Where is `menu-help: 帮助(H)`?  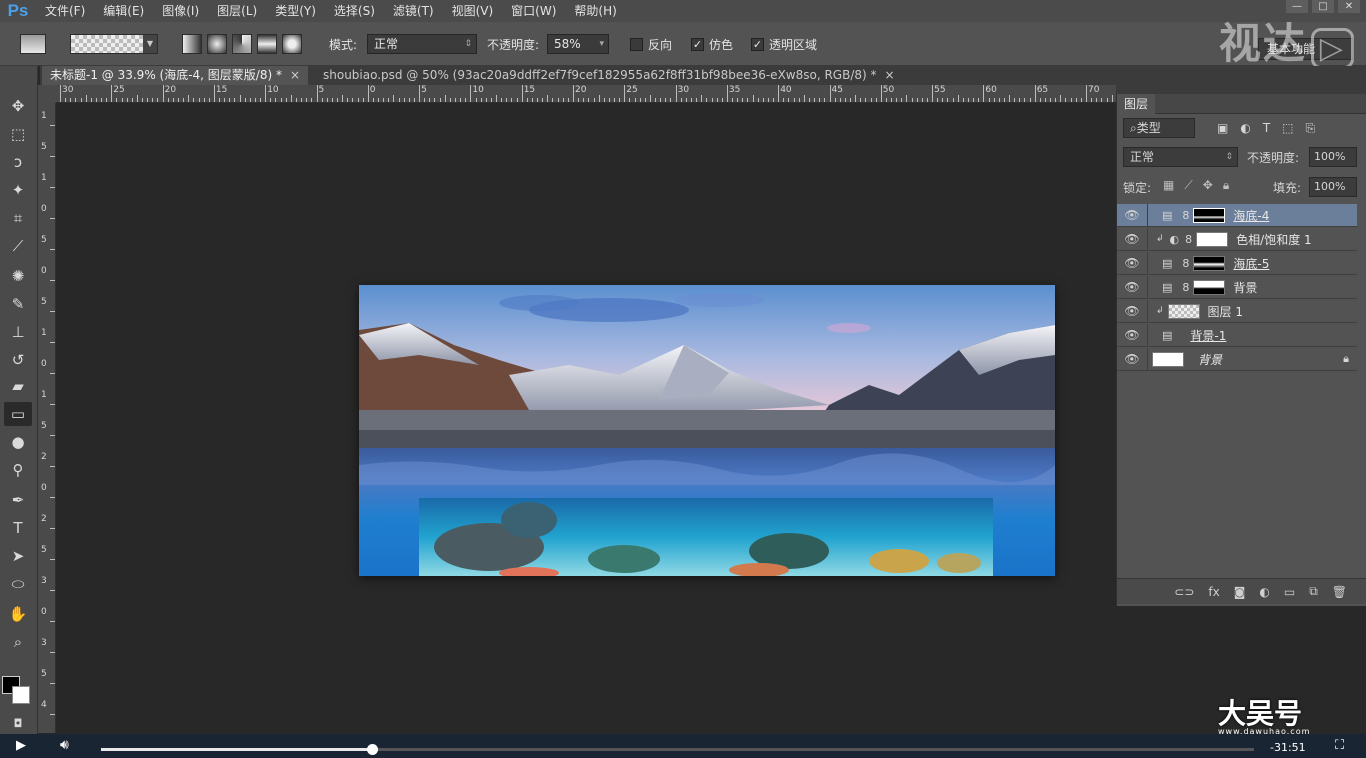
menu-help: 帮助(H) is located at coordinates (595, 11).